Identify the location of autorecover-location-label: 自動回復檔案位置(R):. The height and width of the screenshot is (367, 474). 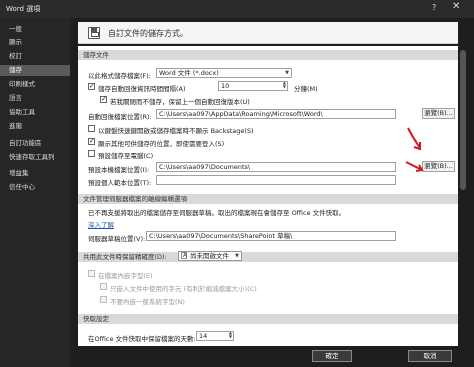
(120, 117).